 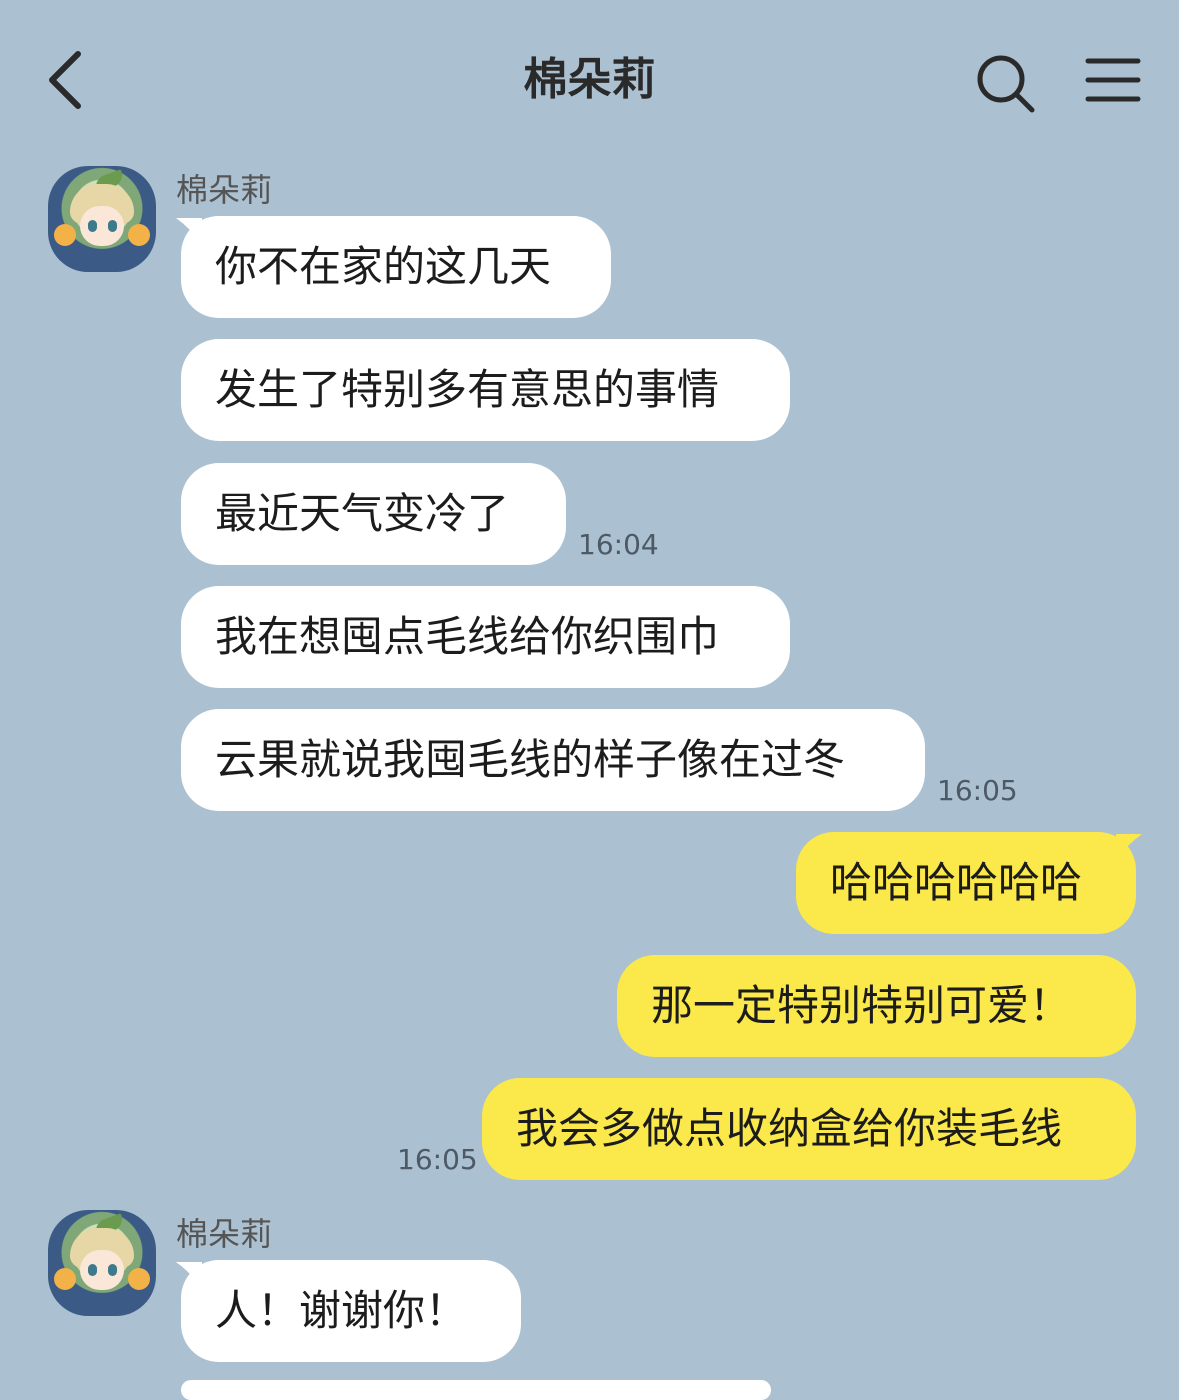 I want to click on message-bubble: 我会多做点收纳盒给你装毛线, so click(x=809, y=1129).